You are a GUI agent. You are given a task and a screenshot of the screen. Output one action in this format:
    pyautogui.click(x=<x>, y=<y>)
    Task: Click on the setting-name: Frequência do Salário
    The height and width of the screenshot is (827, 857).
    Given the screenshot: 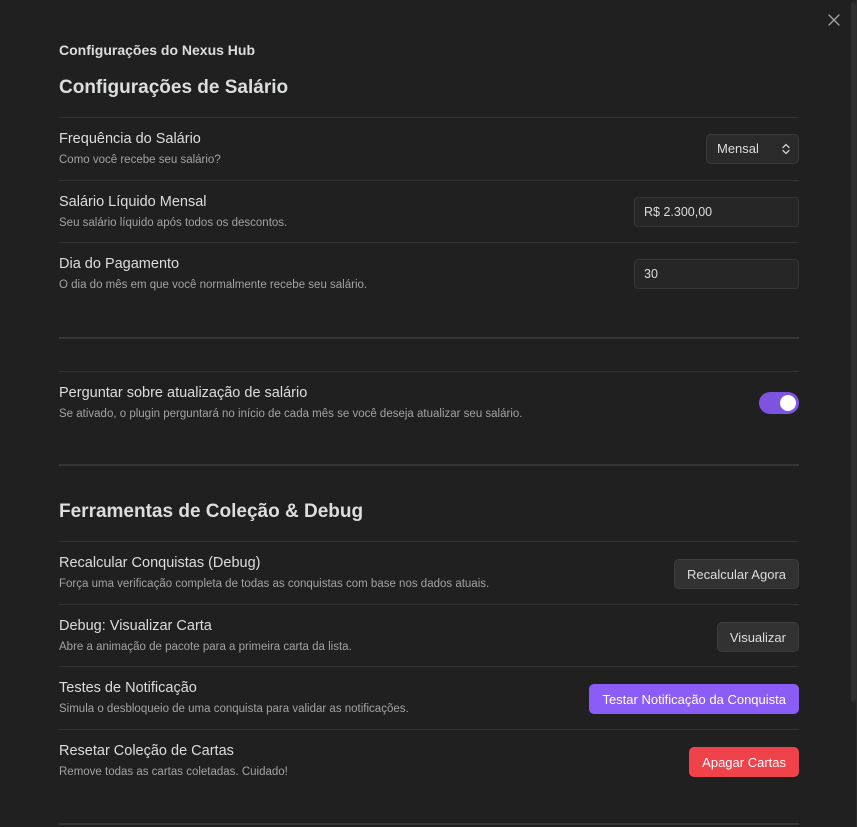 What is the action you would take?
    pyautogui.click(x=130, y=139)
    